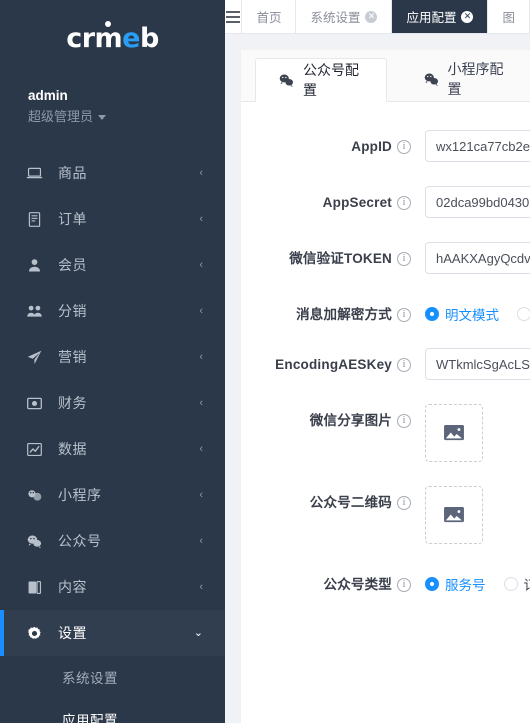 The width and height of the screenshot is (530, 723). I want to click on sidebar-item-8: 小程序 ‹, so click(112, 495).